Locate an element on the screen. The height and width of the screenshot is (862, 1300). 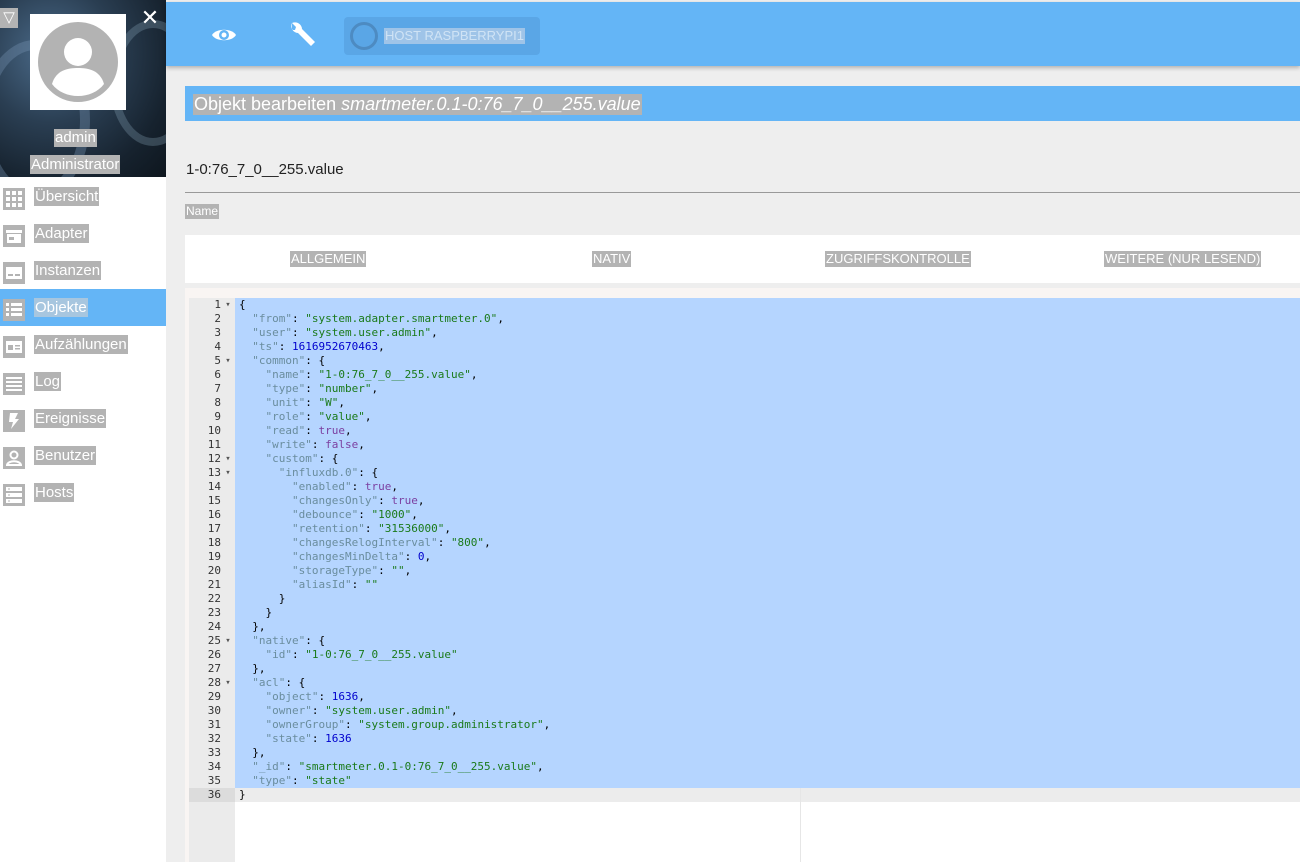
code-line: 27 }, is located at coordinates (744, 669).